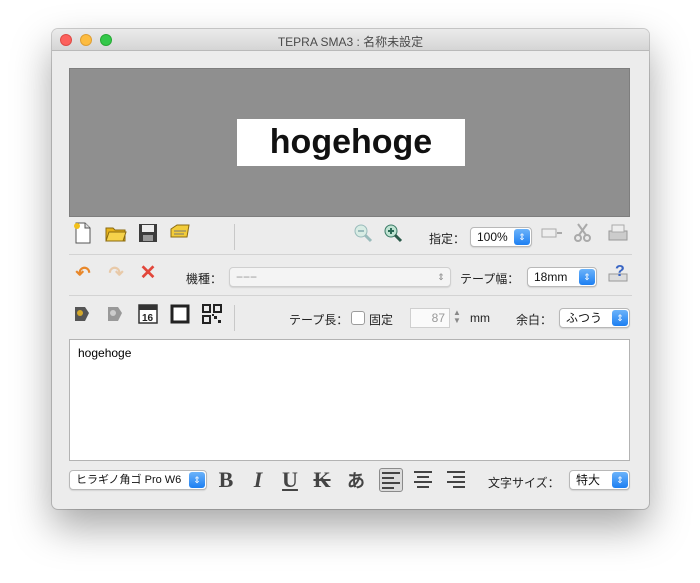 This screenshot has height=583, width=700. I want to click on zoom-select: 100% ⇕, so click(501, 237).